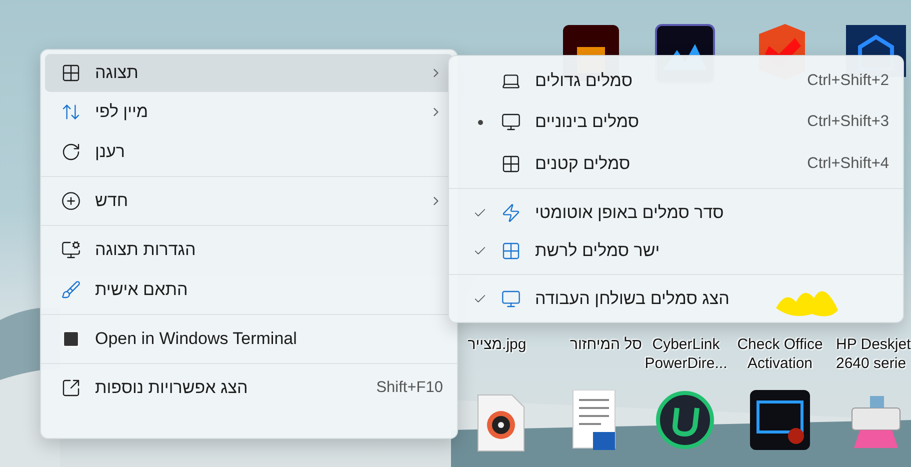 This screenshot has height=467, width=911. I want to click on video-app-icon, so click(780, 420).